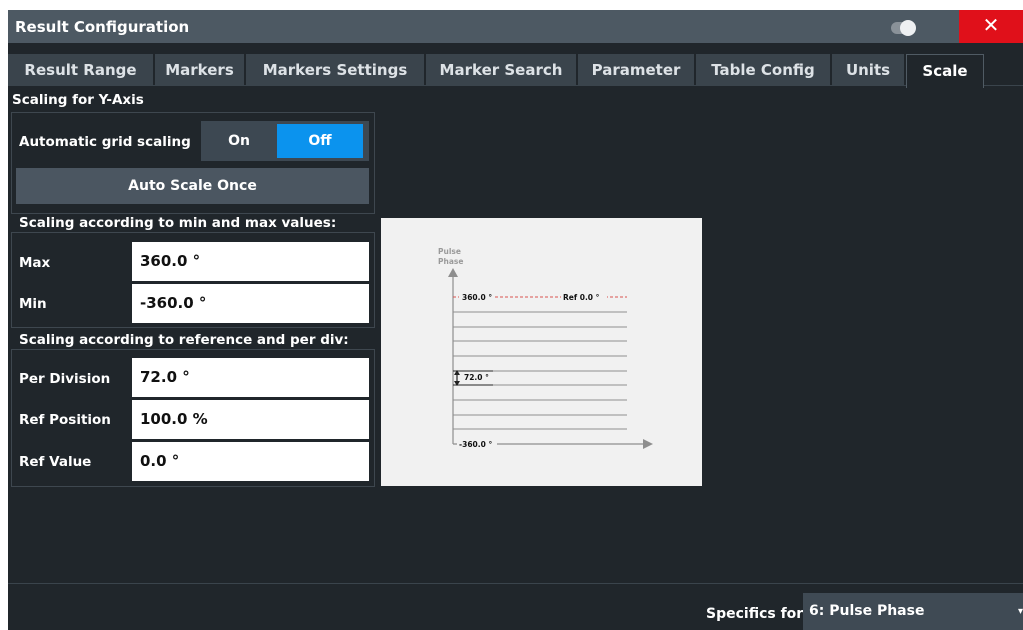 This screenshot has height=630, width=1023. I want to click on bottom-value-label: -360.0 °, so click(475, 444).